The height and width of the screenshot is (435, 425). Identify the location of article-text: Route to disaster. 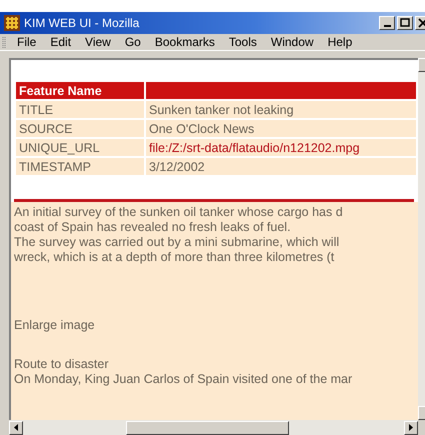
(62, 364).